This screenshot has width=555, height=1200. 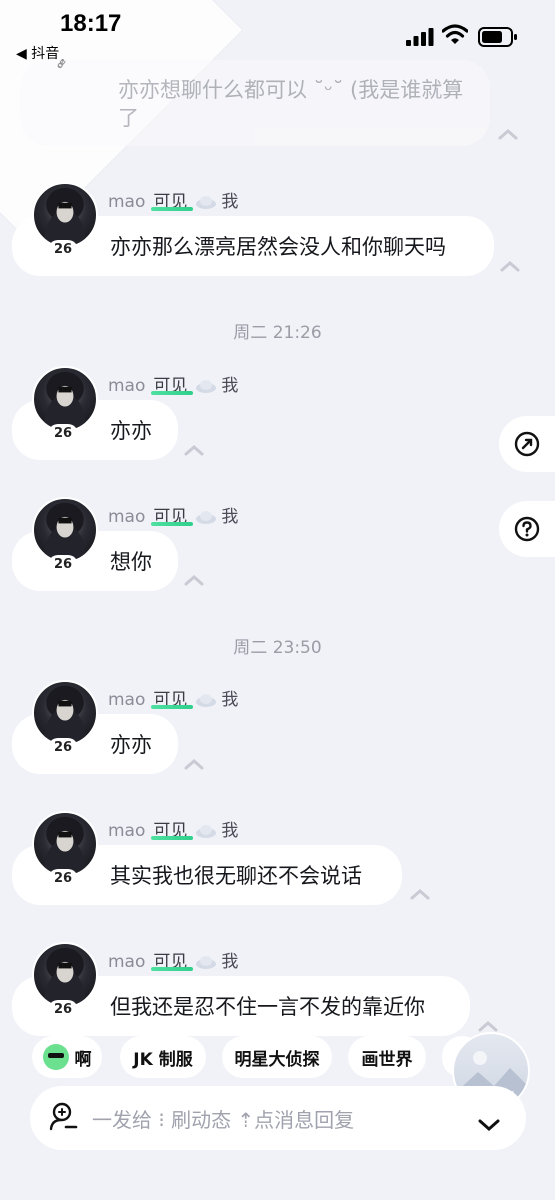 I want to click on link-icon, so click(x=527, y=444).